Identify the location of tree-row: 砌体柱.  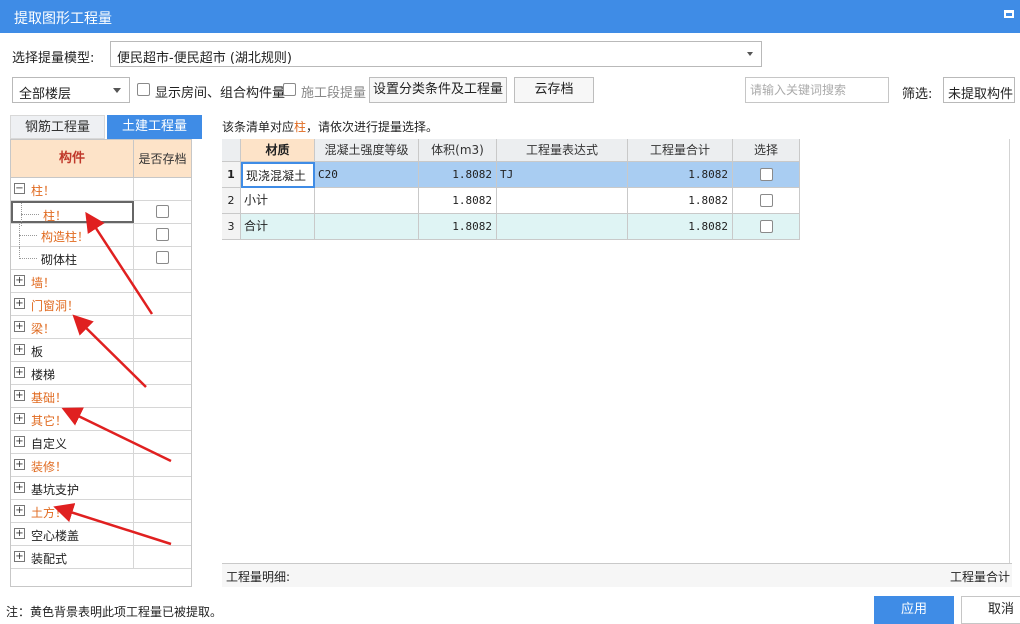
(101, 258).